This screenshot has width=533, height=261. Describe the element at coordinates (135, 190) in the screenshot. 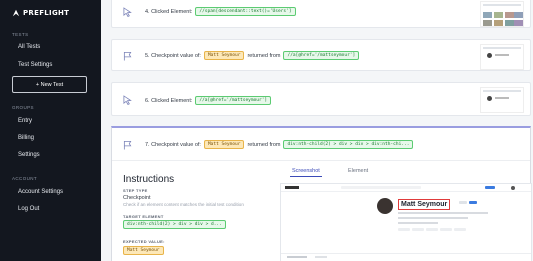

I see `step-type-label: STEP TYPE` at that location.